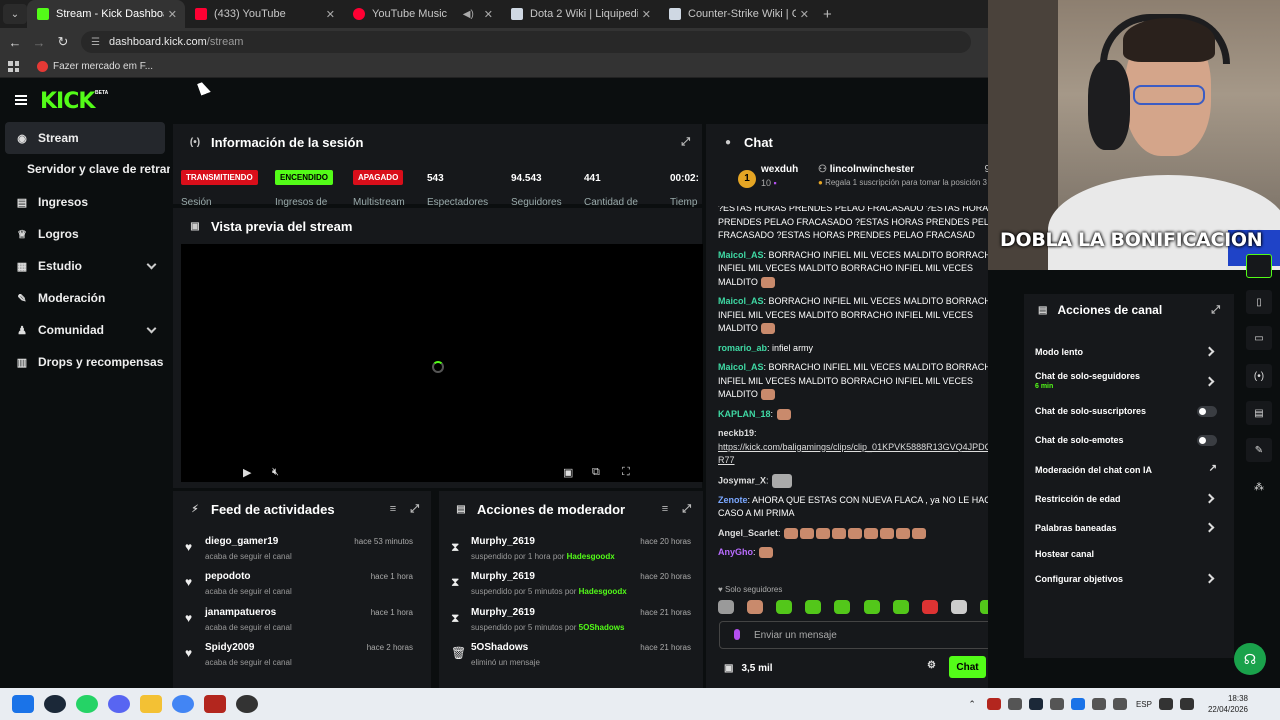  Describe the element at coordinates (85, 202) in the screenshot. I see `sidebar-item-ingresos: ▤ Ingresos` at that location.